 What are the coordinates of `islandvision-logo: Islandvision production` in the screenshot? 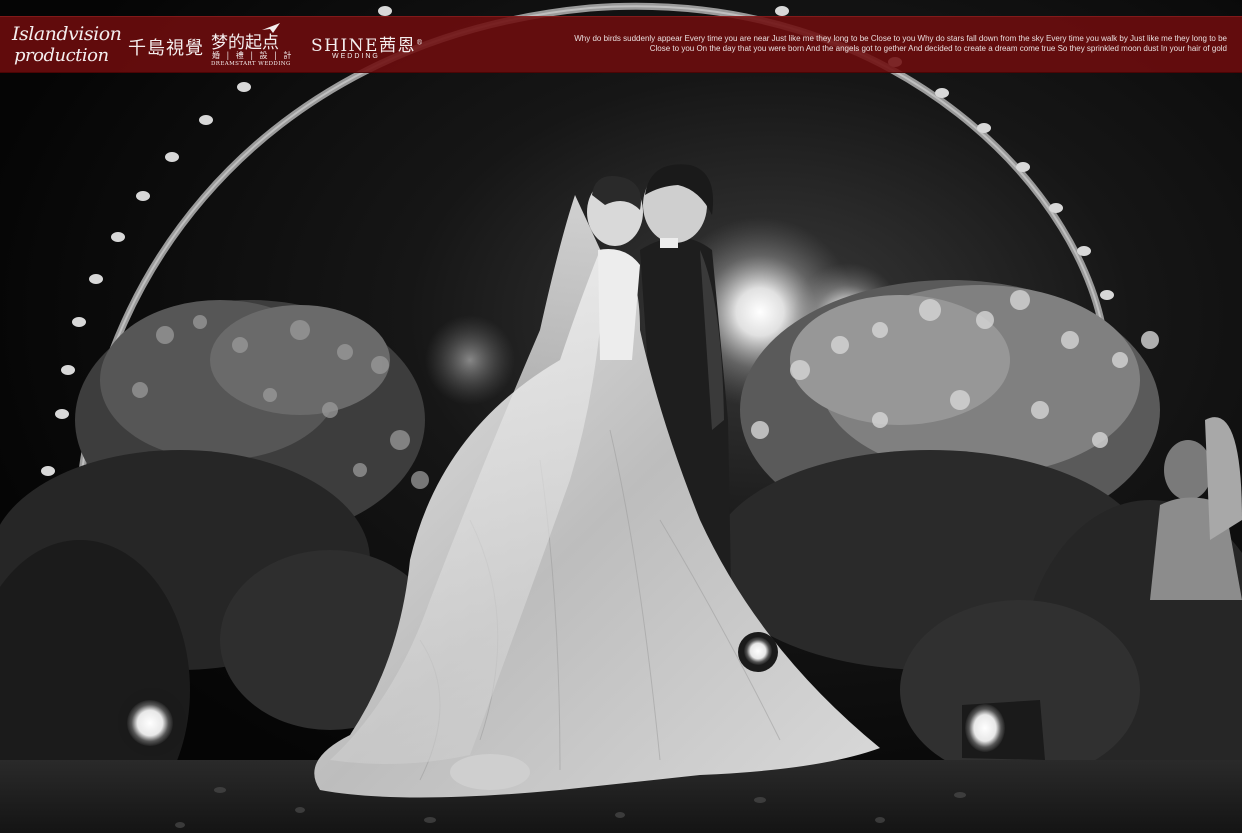 It's located at (66, 45).